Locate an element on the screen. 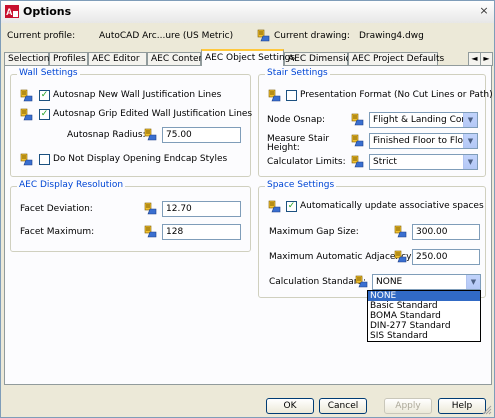  calc-standard-value: NONE is located at coordinates (389, 282).